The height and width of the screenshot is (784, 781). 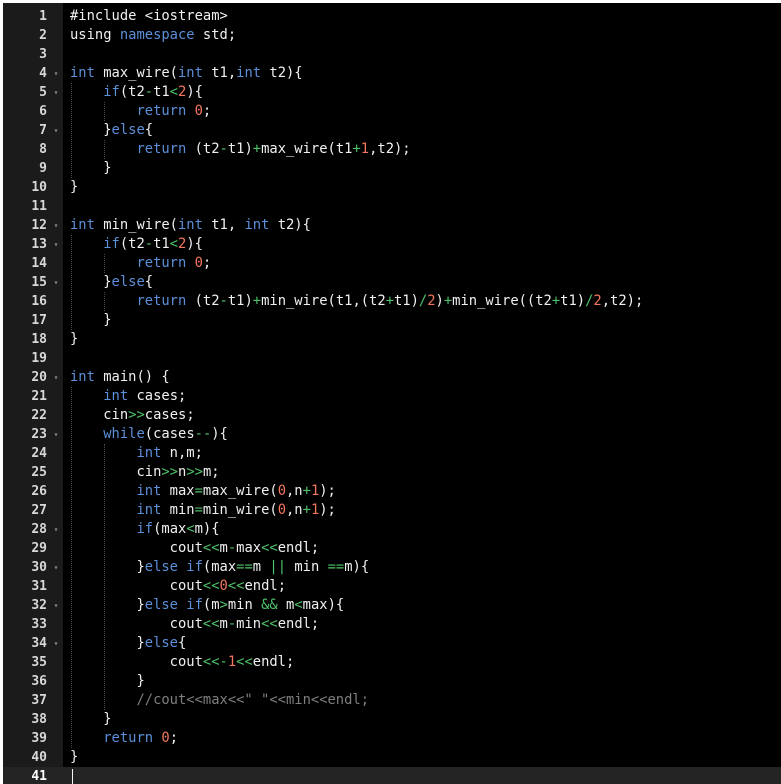 What do you see at coordinates (392, 415) in the screenshot?
I see `code-line: 22 cin>>cases;` at bounding box center [392, 415].